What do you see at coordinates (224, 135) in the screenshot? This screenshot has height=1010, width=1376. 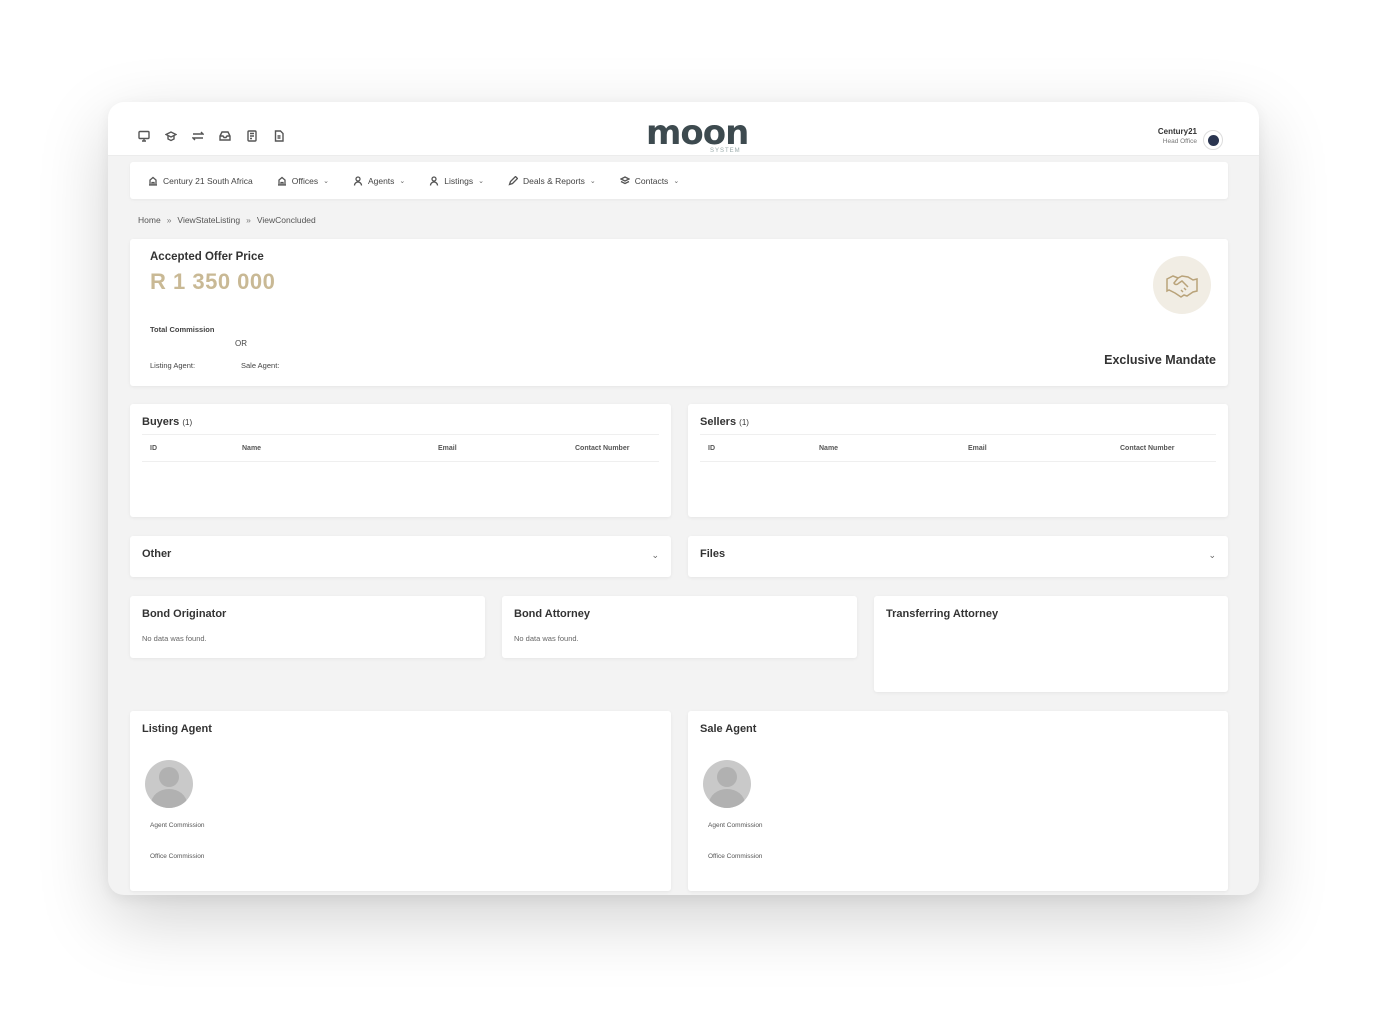 I see `inbox-icon` at bounding box center [224, 135].